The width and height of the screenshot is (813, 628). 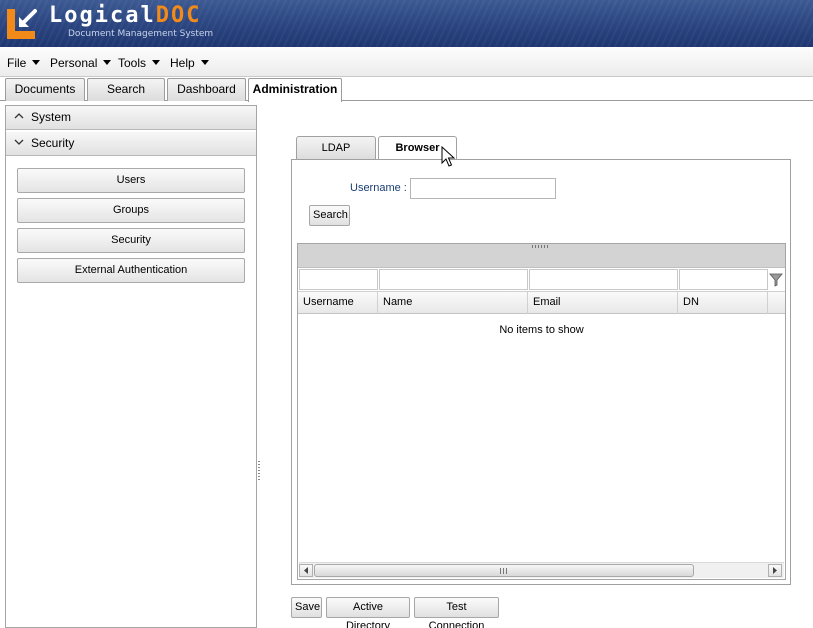 I want to click on scroll-thumb, so click(x=504, y=570).